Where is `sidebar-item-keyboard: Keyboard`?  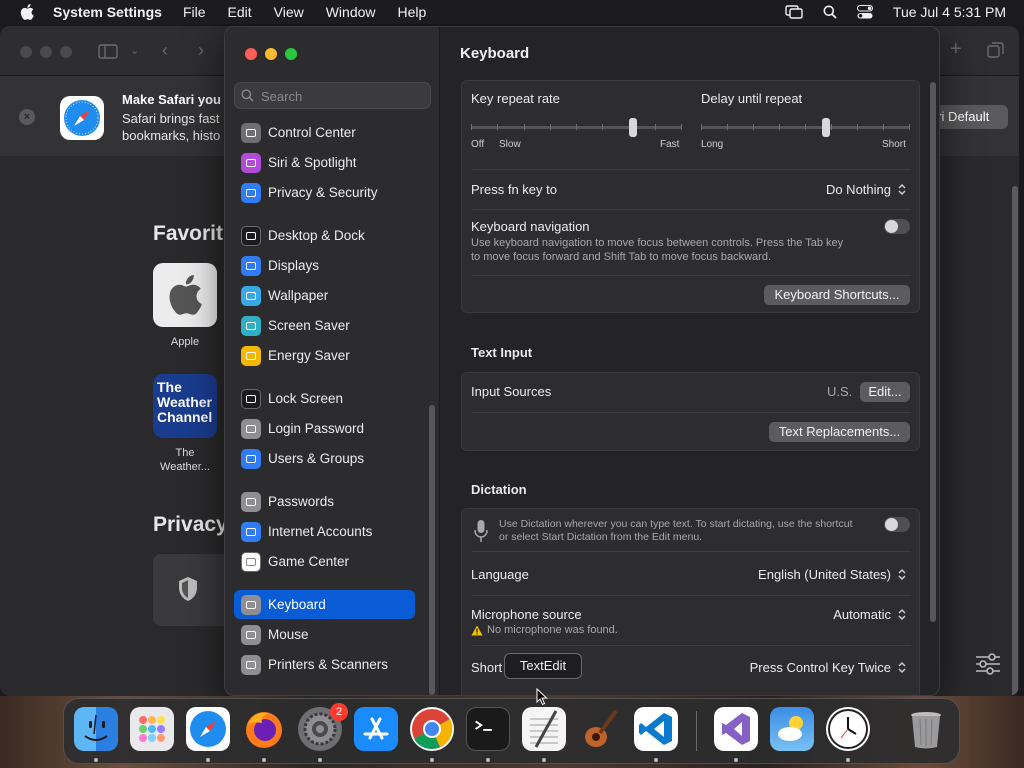 sidebar-item-keyboard: Keyboard is located at coordinates (324, 604).